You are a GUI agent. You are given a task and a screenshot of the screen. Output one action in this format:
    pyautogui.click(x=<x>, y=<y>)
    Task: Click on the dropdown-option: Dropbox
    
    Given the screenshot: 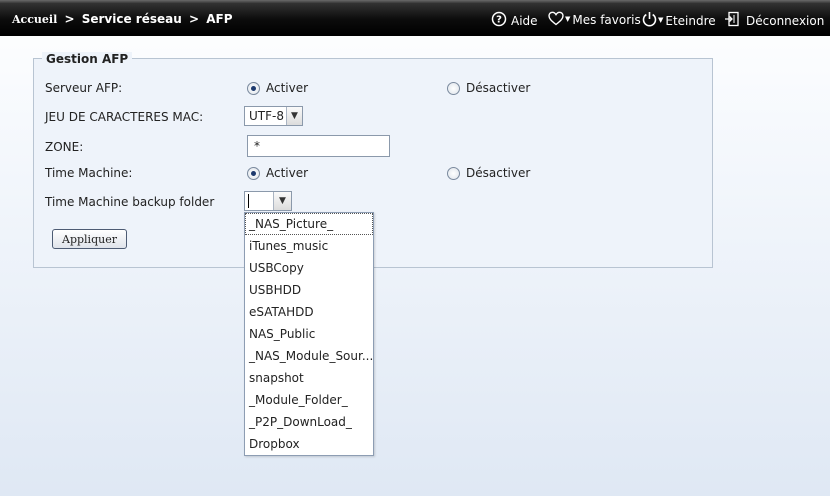 What is the action you would take?
    pyautogui.click(x=309, y=444)
    